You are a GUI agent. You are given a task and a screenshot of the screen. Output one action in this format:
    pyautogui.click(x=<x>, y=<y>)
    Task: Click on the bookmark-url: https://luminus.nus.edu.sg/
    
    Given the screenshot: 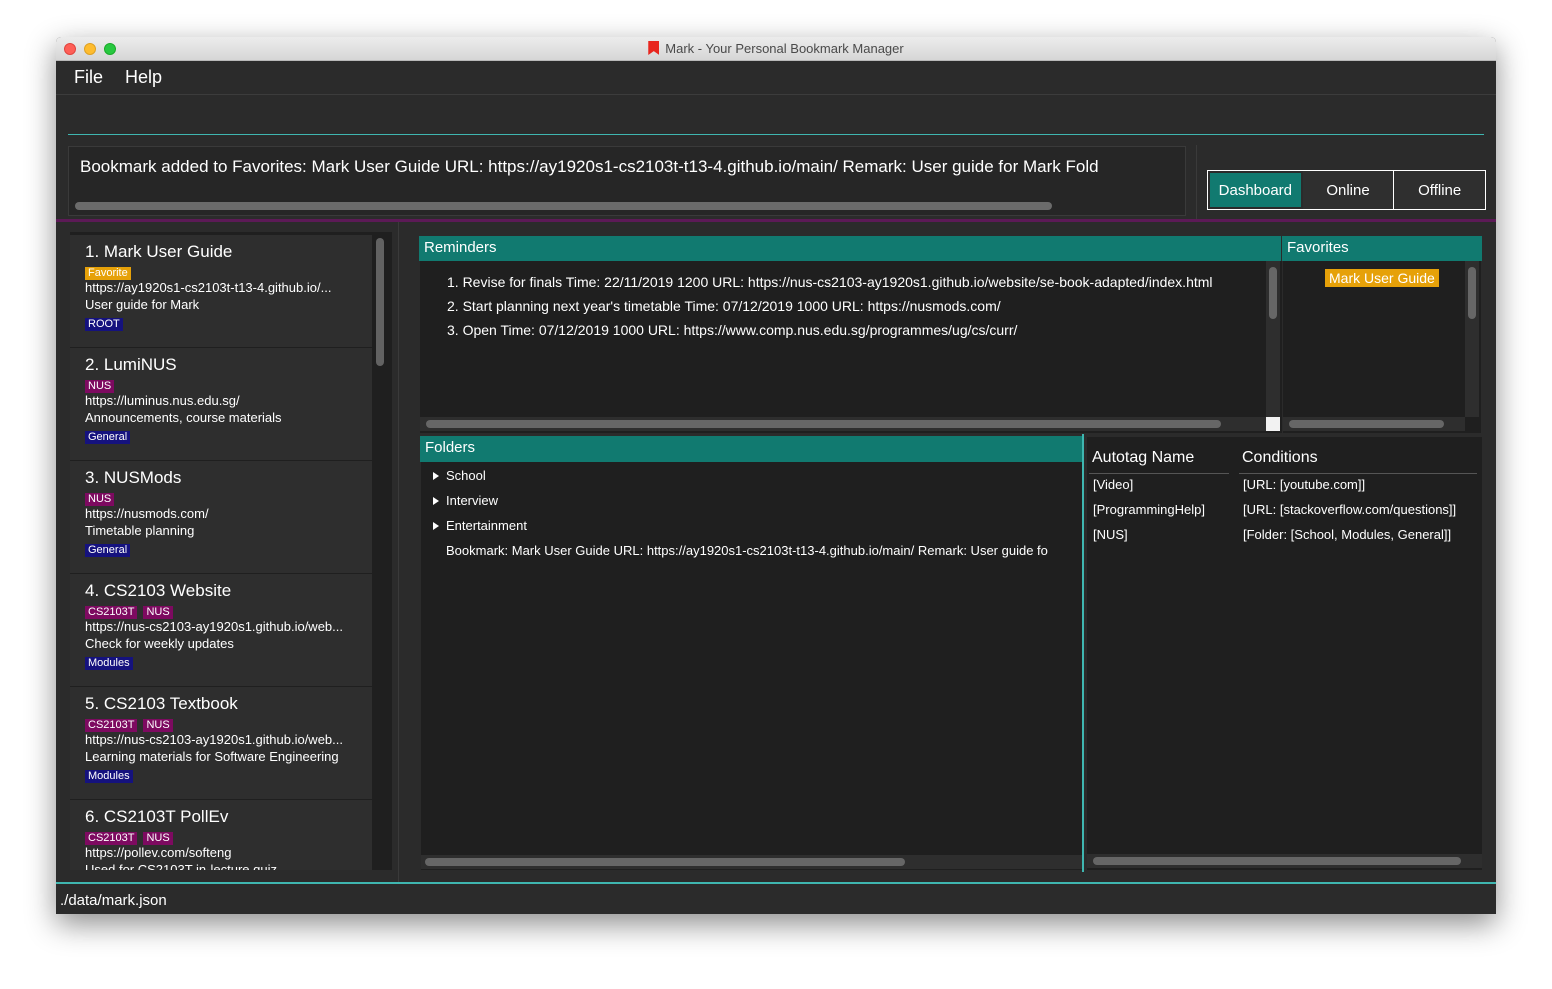 What is the action you would take?
    pyautogui.click(x=162, y=400)
    